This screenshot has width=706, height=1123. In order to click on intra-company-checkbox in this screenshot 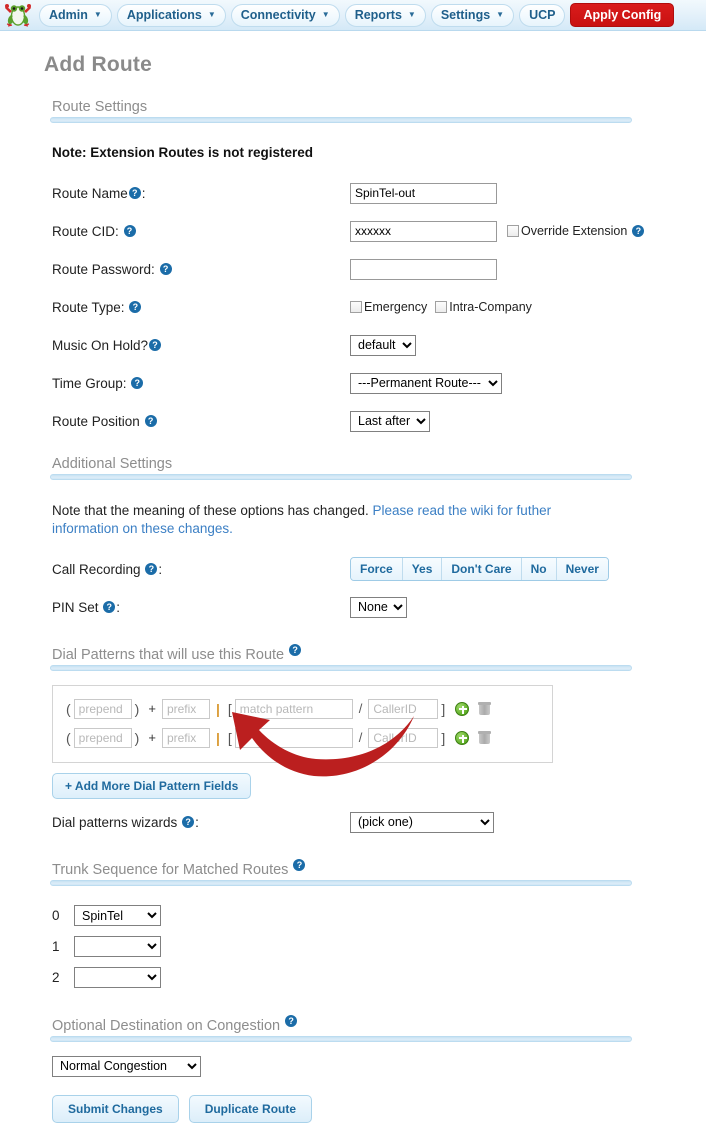, I will do `click(441, 307)`.